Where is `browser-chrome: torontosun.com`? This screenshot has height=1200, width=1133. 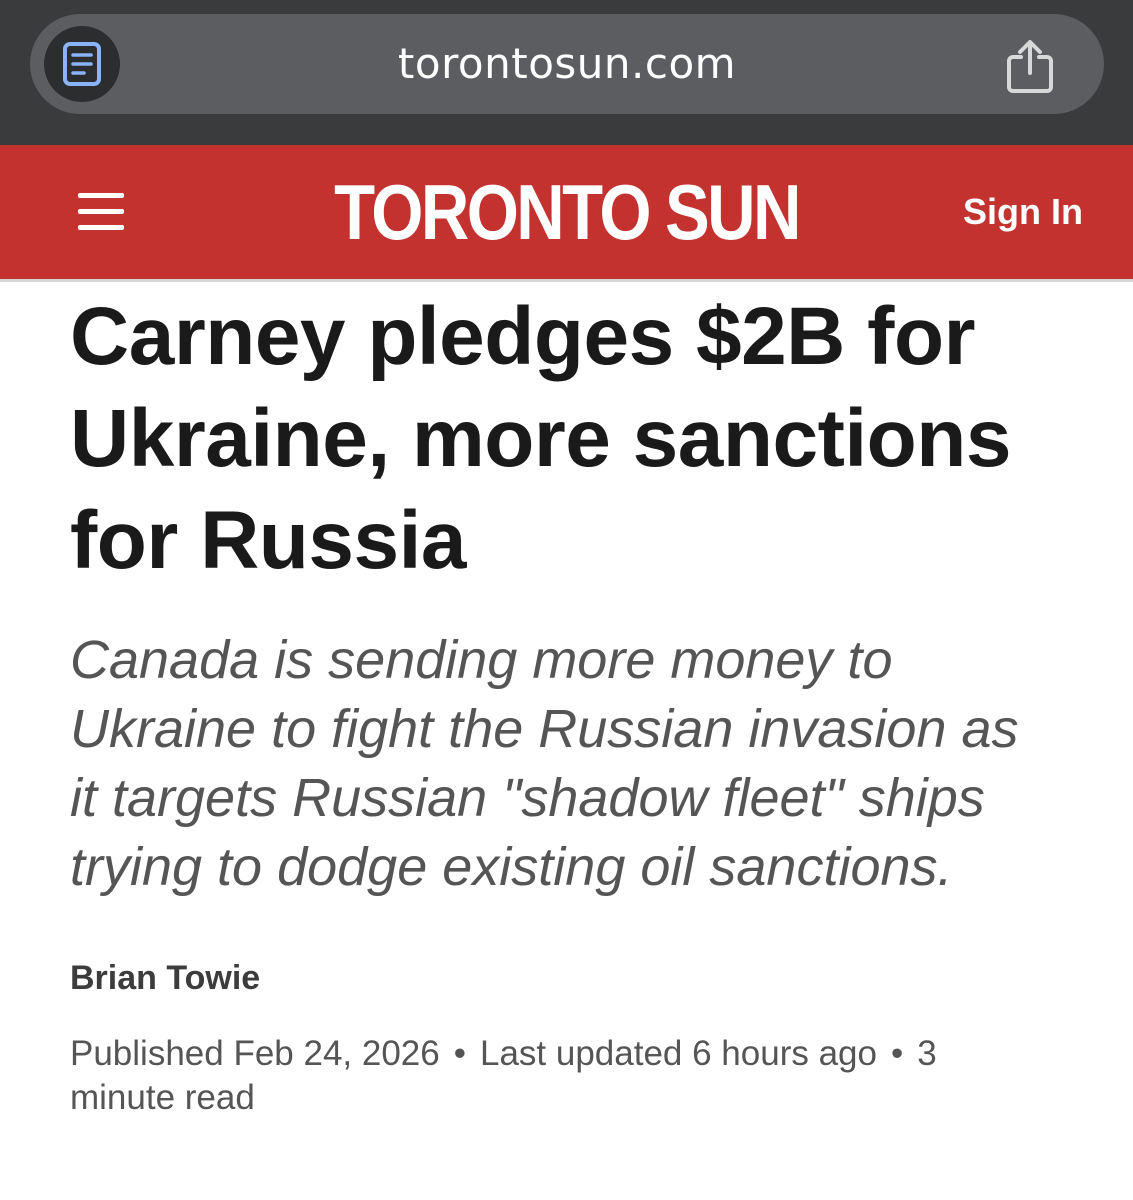
browser-chrome: torontosun.com is located at coordinates (566, 72).